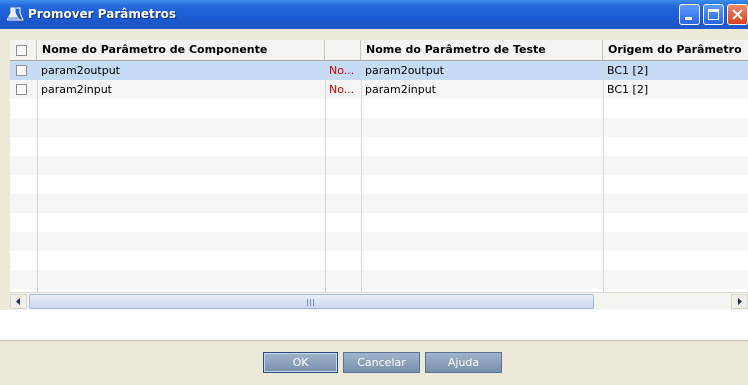 The height and width of the screenshot is (385, 748). Describe the element at coordinates (343, 50) in the screenshot. I see `column-header-status` at that location.